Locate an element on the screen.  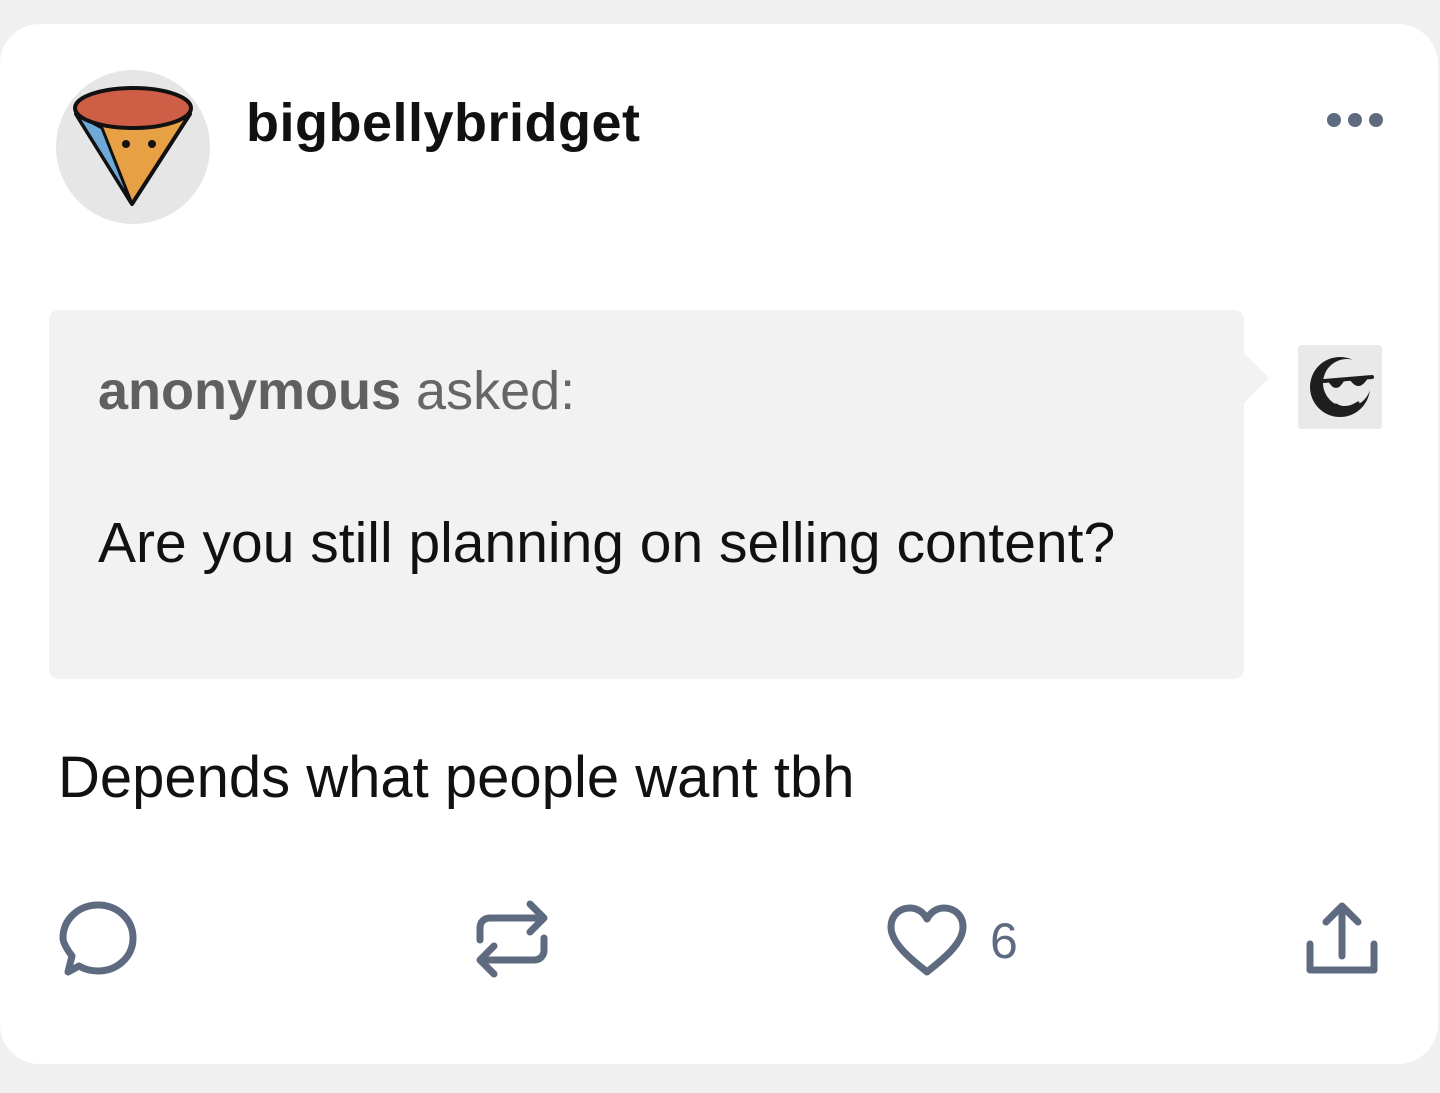
asked-label: asked: is located at coordinates (488, 391).